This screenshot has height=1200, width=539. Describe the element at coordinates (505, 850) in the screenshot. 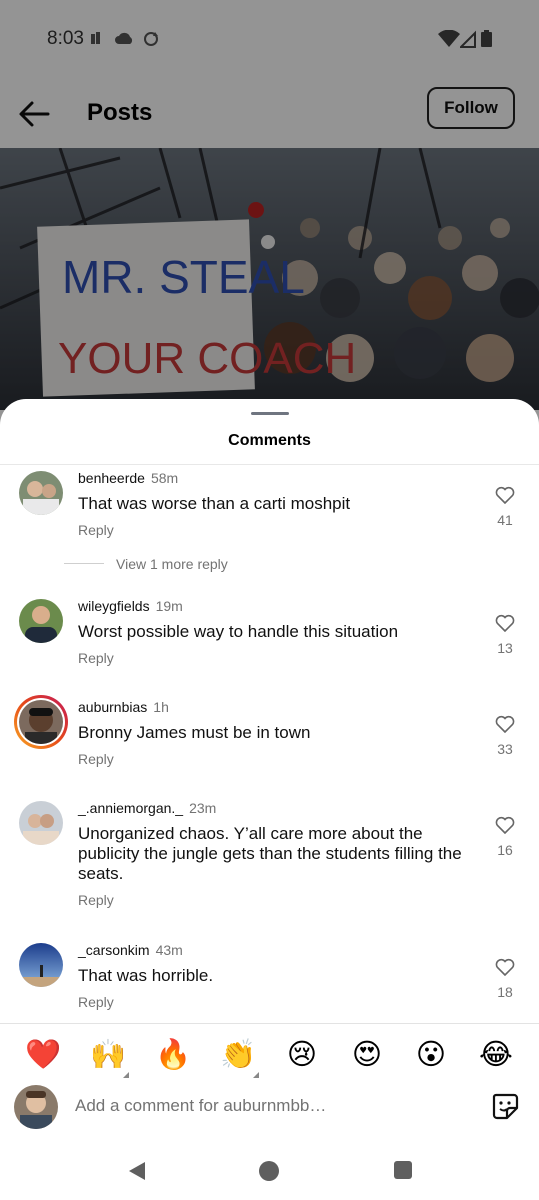

I see `like-count: 16` at that location.